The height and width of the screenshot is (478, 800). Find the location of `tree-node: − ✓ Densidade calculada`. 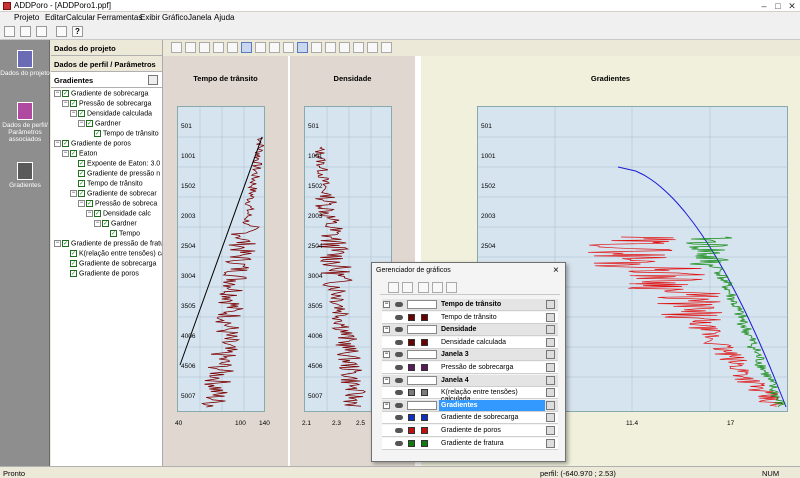

tree-node: − ✓ Densidade calculada is located at coordinates (111, 115).